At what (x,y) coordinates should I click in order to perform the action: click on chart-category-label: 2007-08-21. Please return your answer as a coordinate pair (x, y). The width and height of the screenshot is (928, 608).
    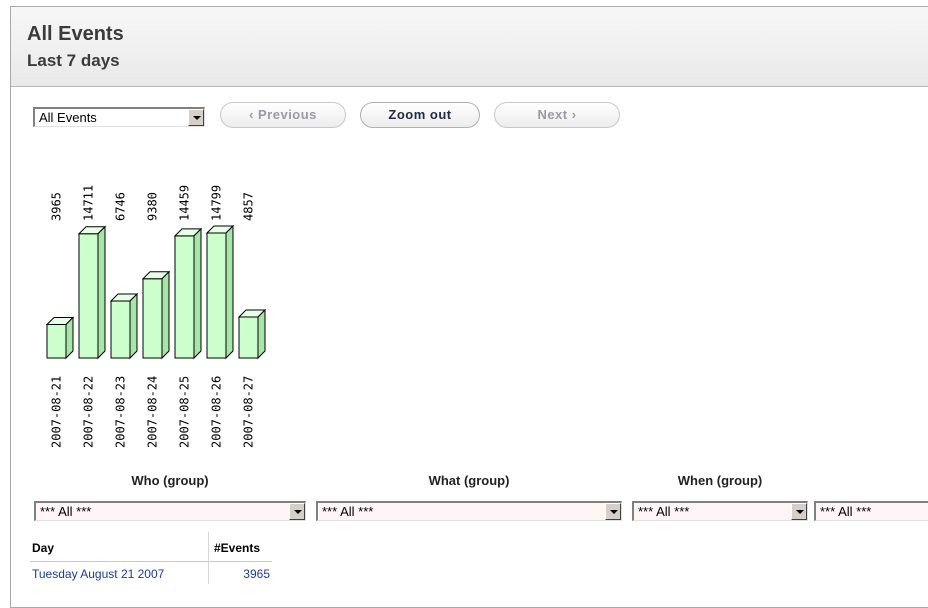
    Looking at the image, I should click on (57, 412).